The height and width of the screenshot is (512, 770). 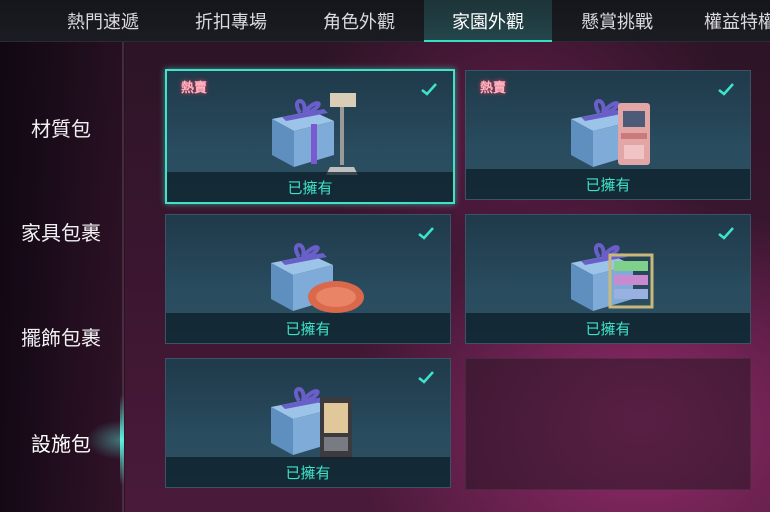 I want to click on sidebar-item-label: 家具包裹, so click(x=61, y=233).